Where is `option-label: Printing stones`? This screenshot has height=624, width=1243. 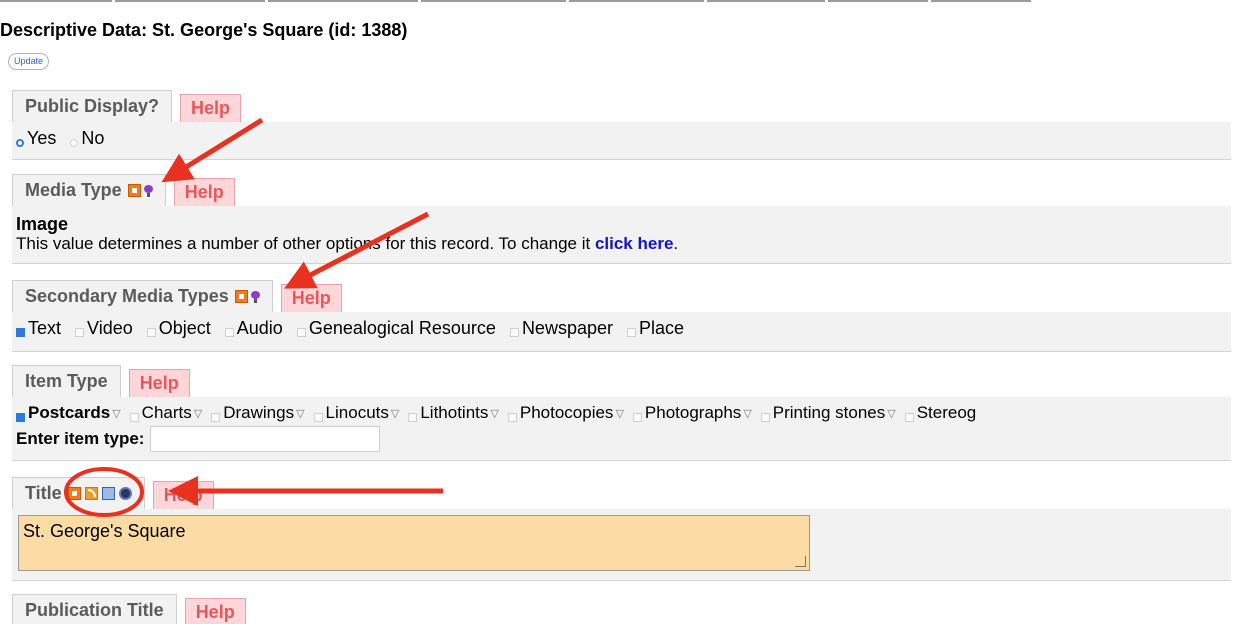
option-label: Printing stones is located at coordinates (829, 412).